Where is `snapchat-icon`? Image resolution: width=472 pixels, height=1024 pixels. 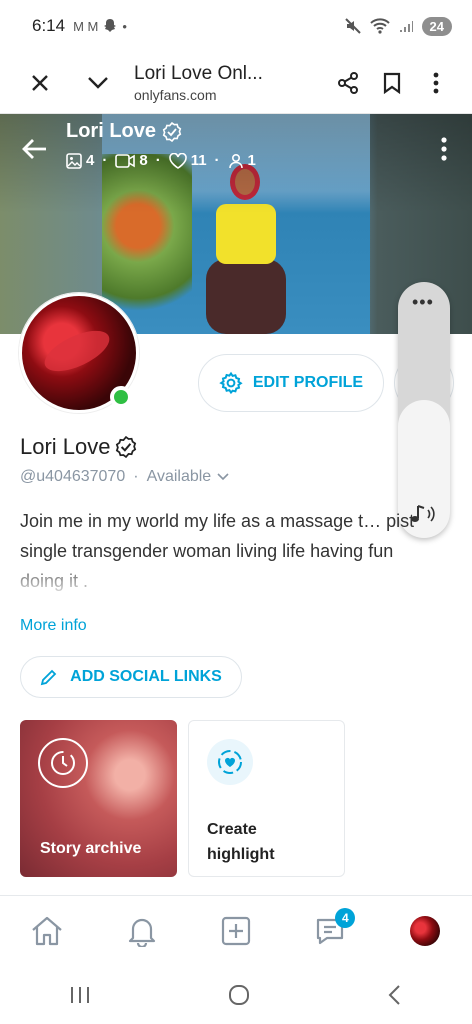
snapchat-icon is located at coordinates (110, 25).